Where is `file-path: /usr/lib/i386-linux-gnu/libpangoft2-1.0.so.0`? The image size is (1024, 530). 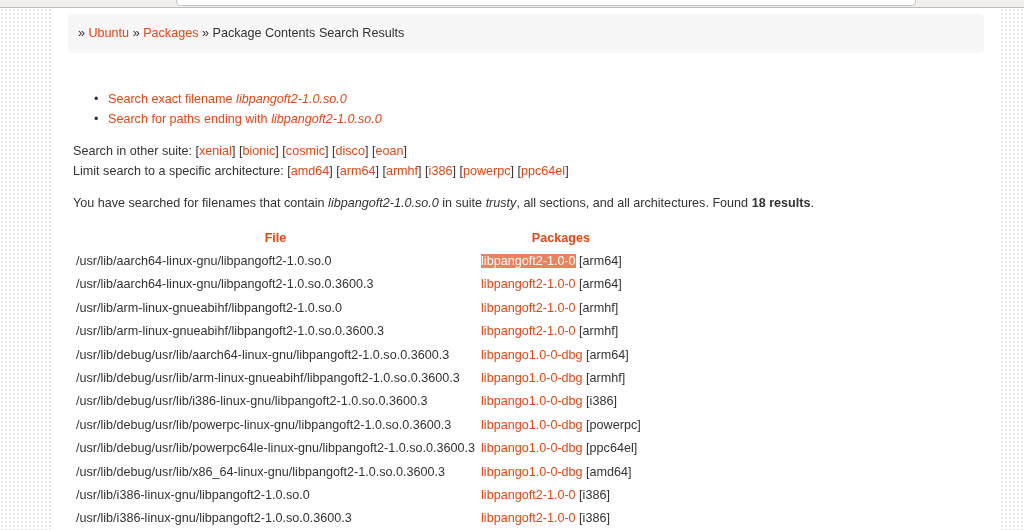
file-path: /usr/lib/i386-linux-gnu/libpangoft2-1.0.so.0 is located at coordinates (193, 495).